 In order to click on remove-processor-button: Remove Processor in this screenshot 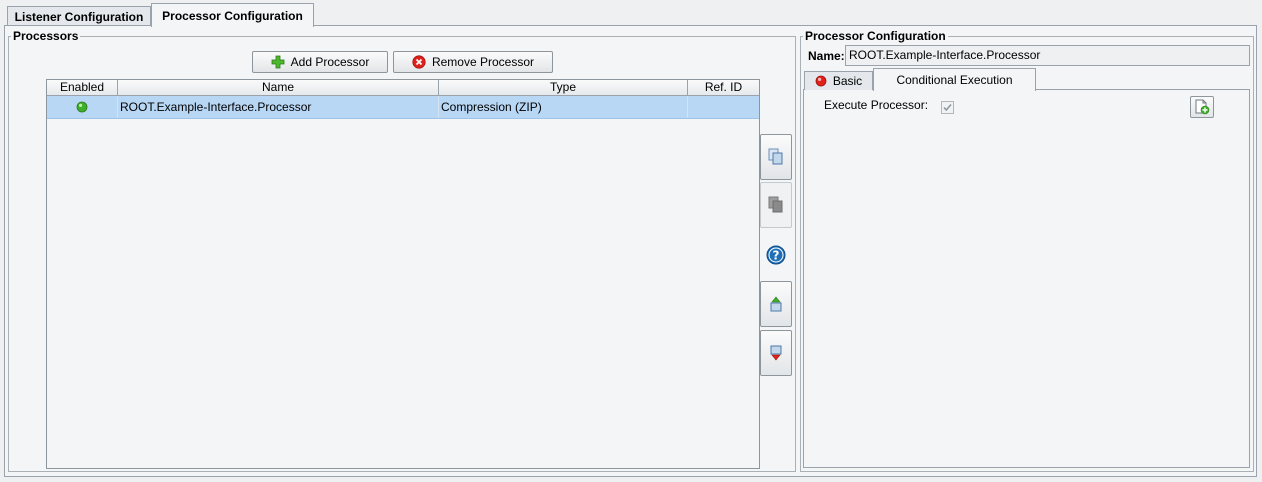, I will do `click(473, 62)`.